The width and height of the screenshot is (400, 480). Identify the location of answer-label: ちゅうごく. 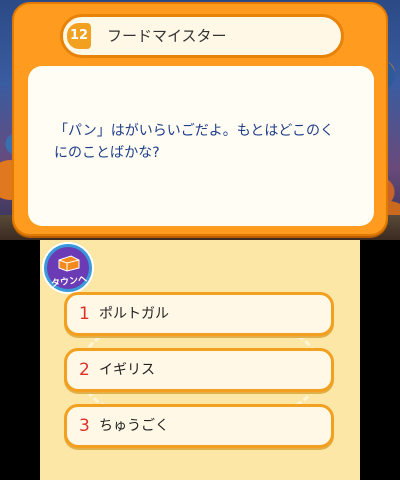
(134, 426).